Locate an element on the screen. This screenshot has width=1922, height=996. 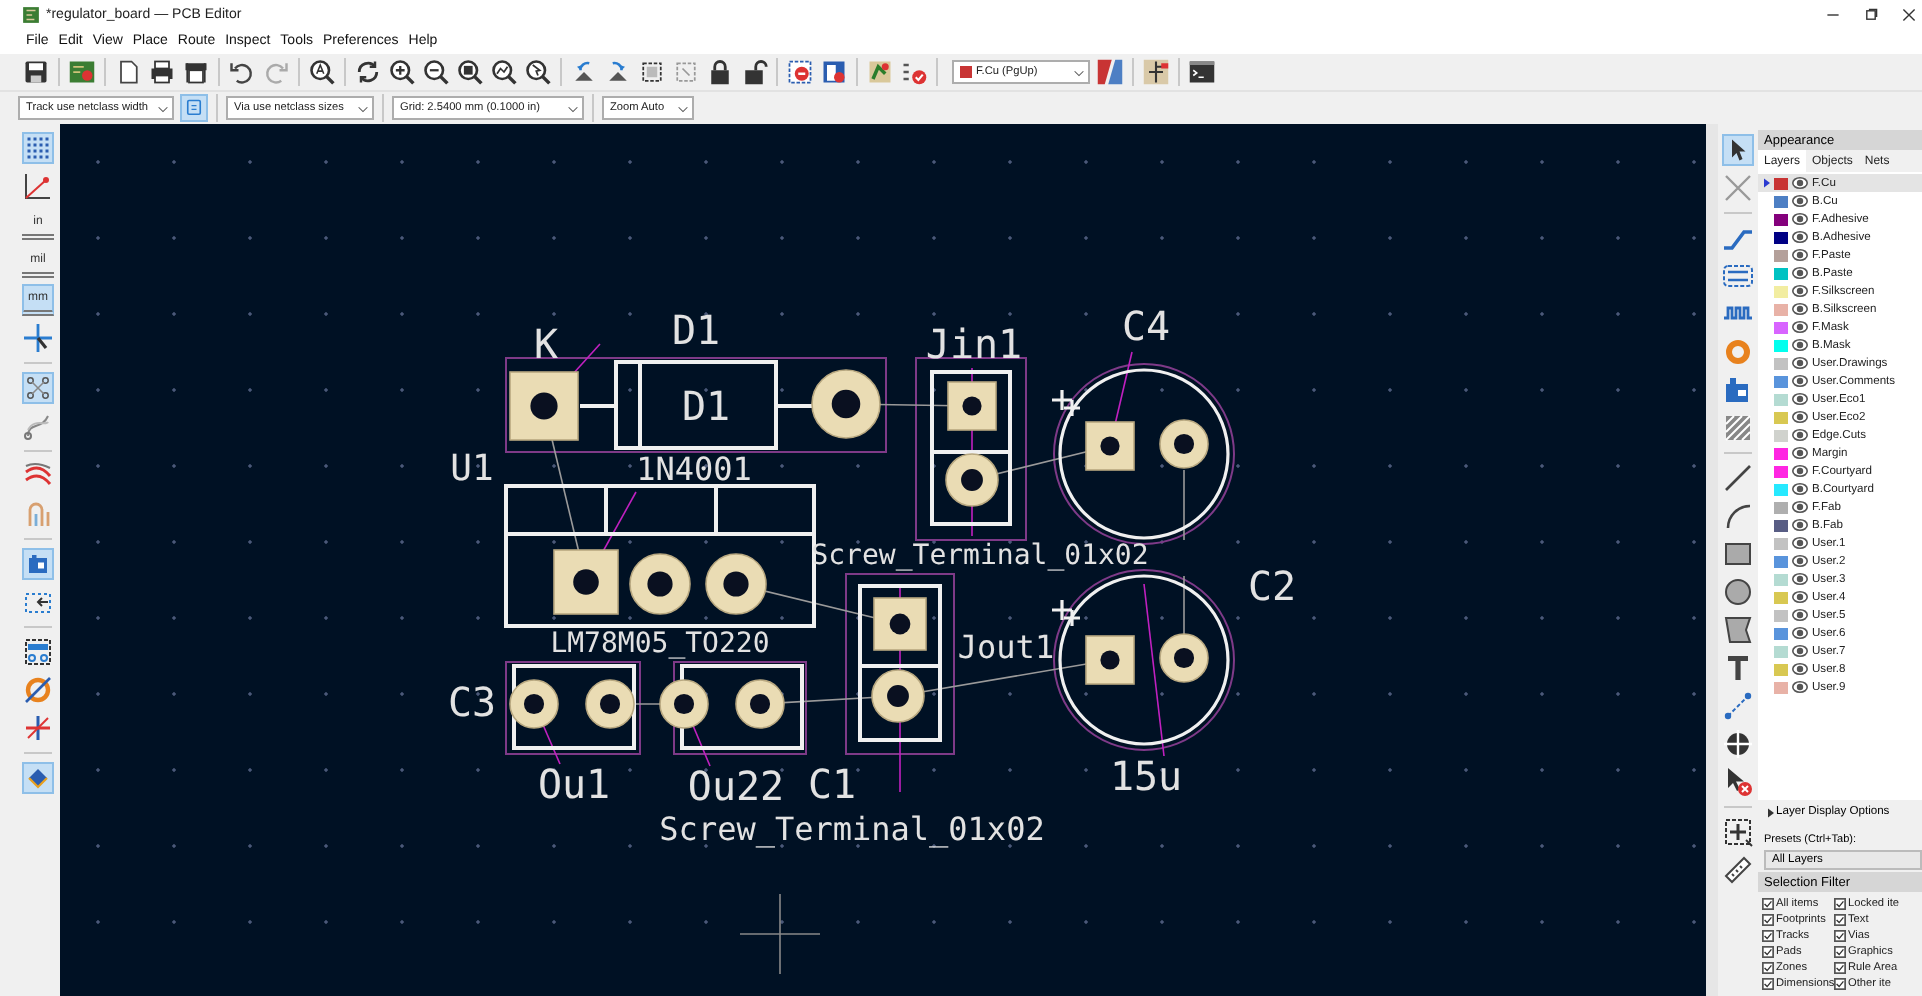
zoom-selection-icon is located at coordinates (538, 72).